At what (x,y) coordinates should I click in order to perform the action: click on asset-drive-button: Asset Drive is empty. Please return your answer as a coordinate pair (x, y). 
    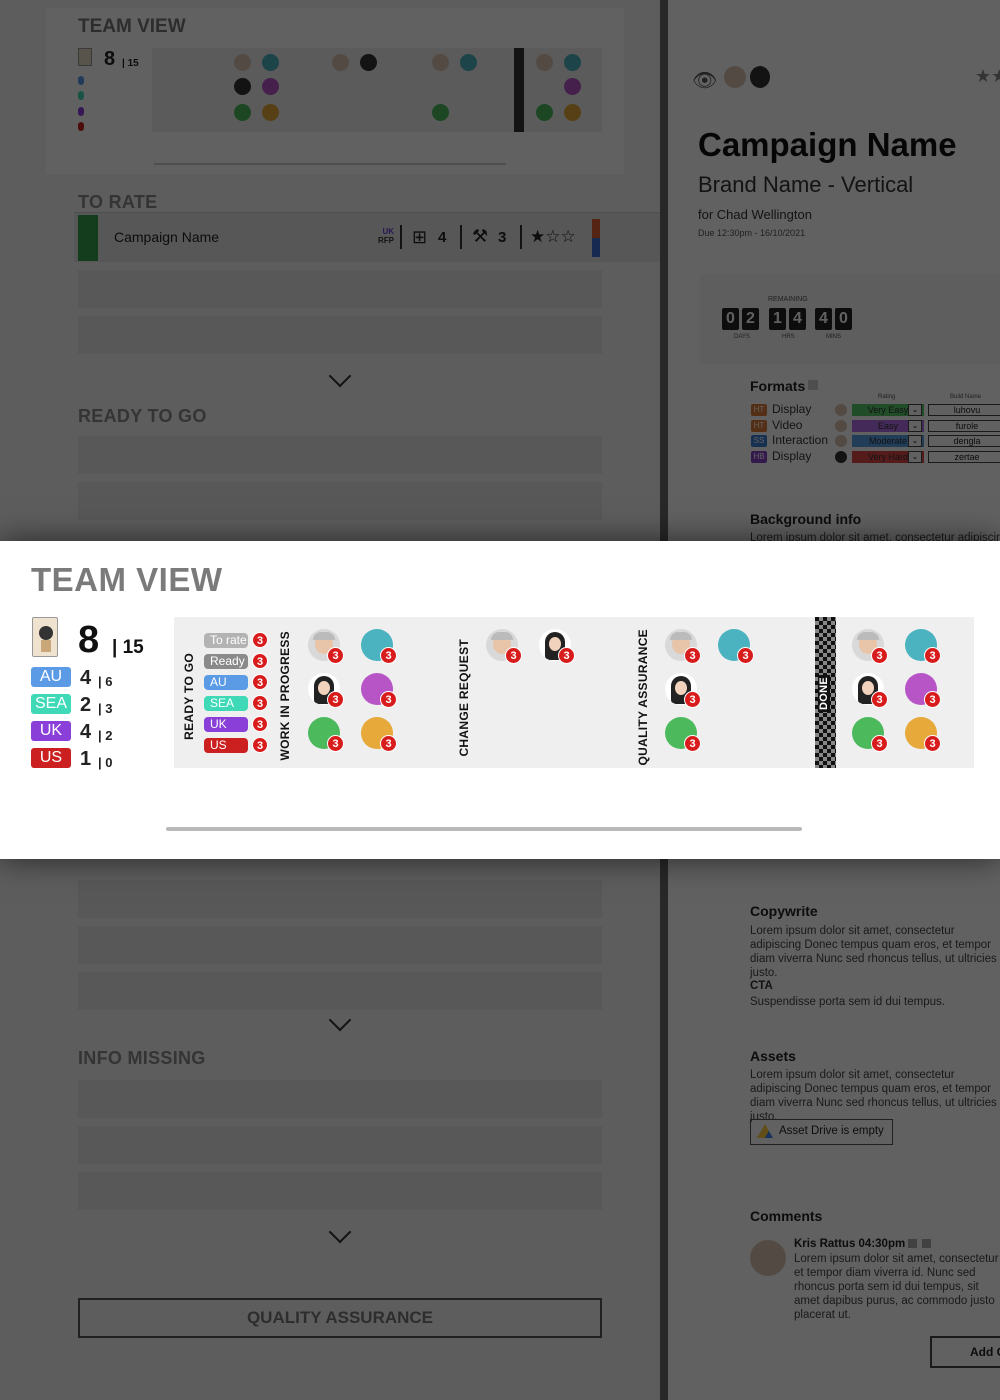
    Looking at the image, I should click on (821, 1132).